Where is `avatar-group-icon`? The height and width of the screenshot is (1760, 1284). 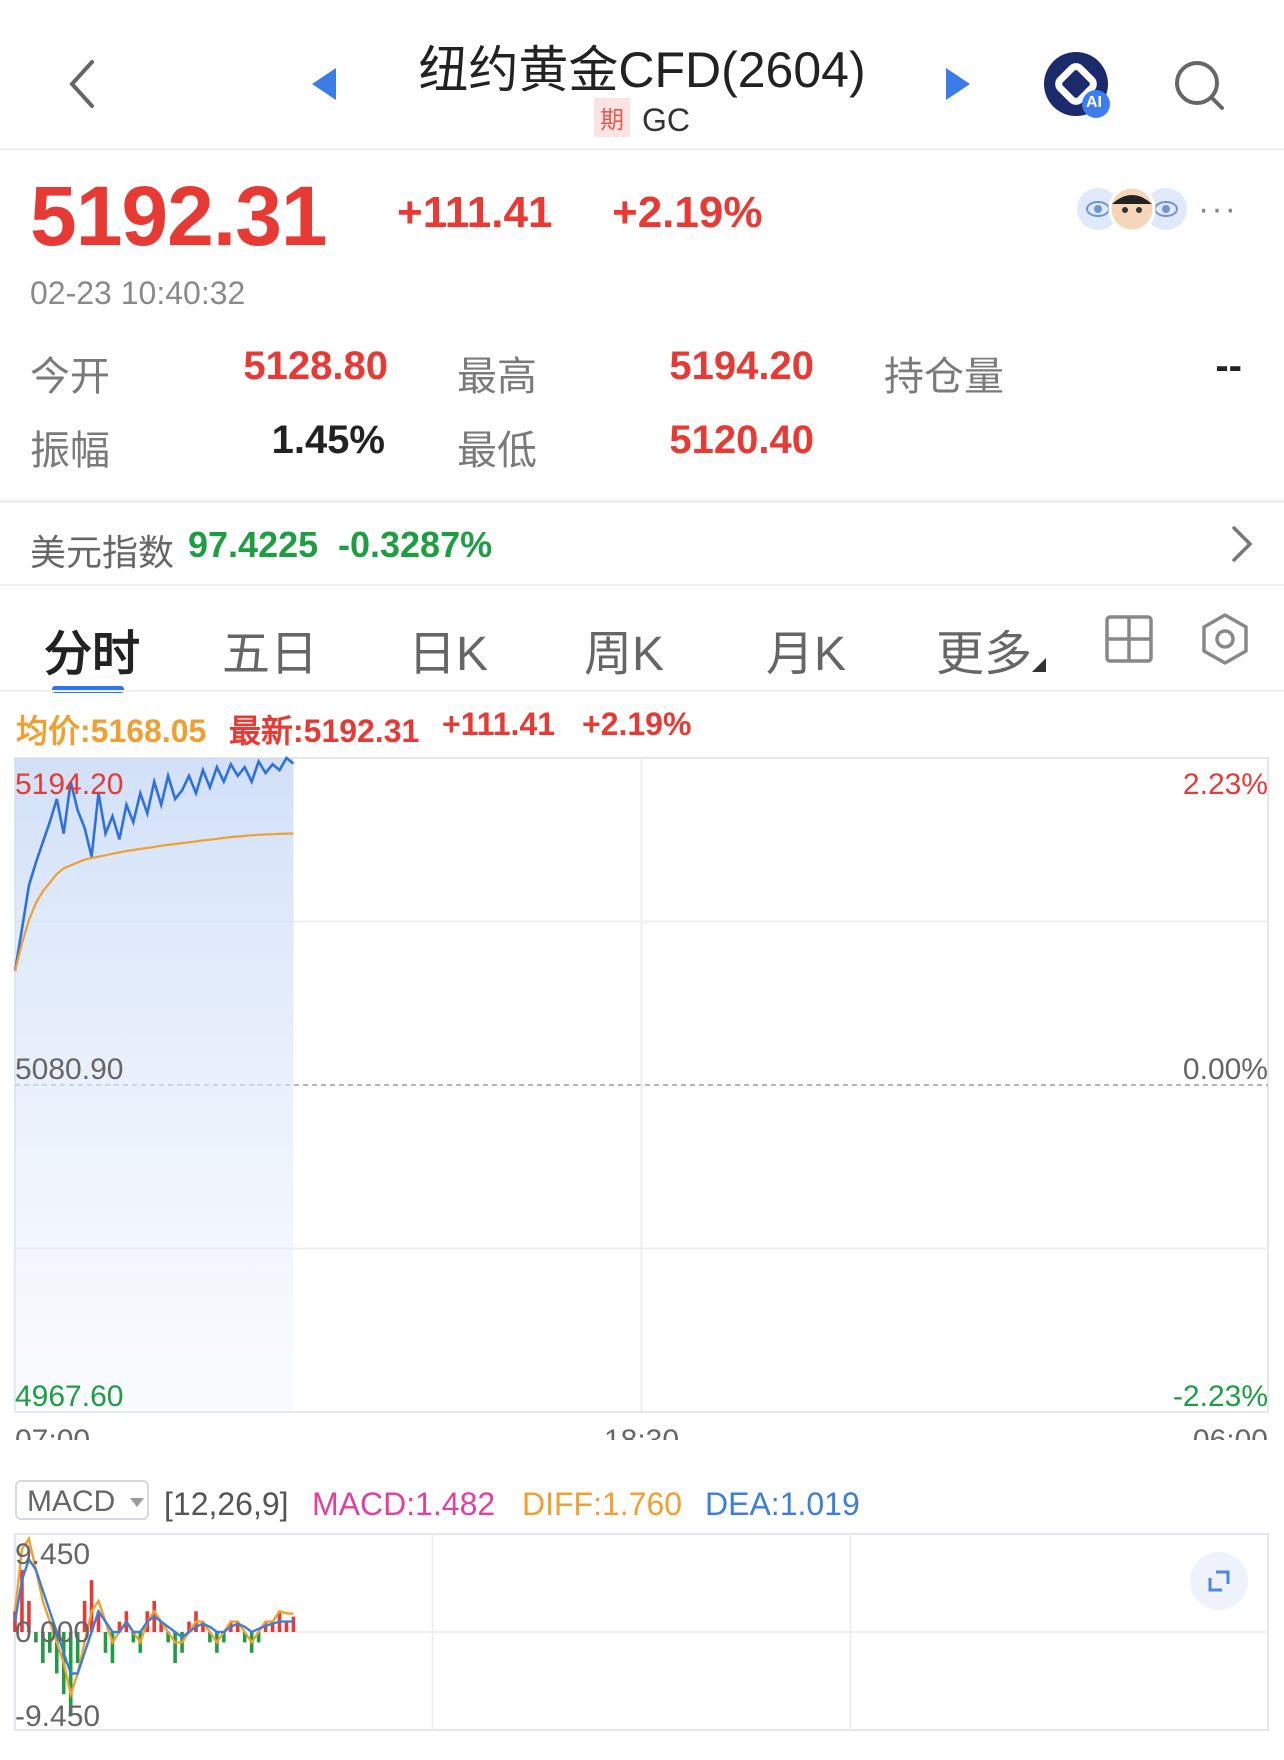 avatar-group-icon is located at coordinates (1132, 209).